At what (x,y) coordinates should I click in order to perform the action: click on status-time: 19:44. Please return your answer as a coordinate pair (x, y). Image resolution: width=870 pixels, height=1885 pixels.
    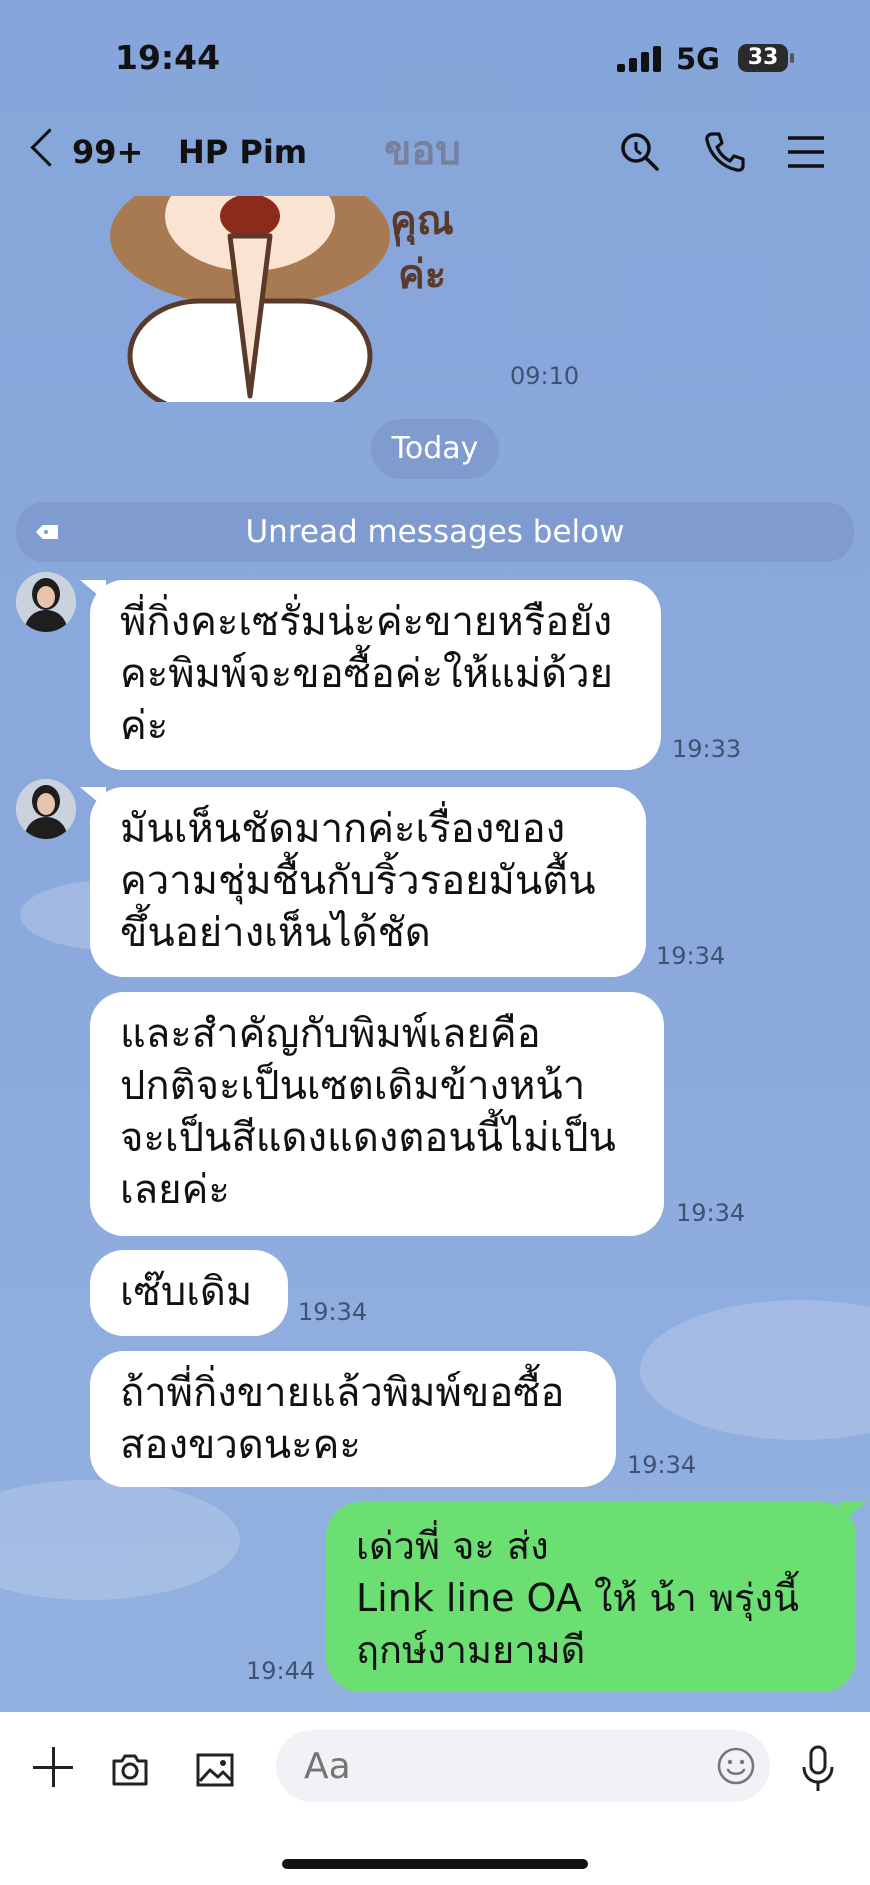
    Looking at the image, I should click on (168, 57).